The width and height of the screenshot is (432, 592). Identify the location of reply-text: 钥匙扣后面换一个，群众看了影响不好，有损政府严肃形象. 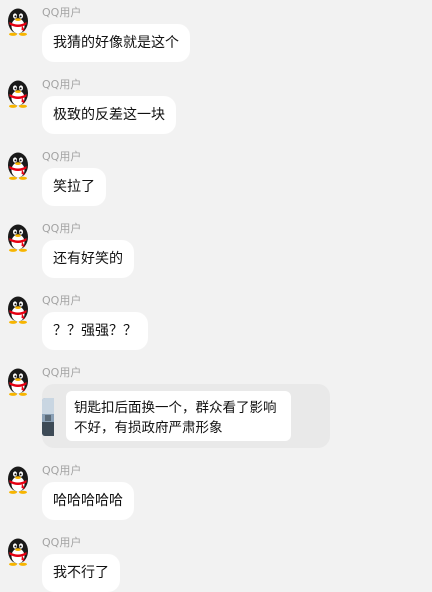
(178, 416).